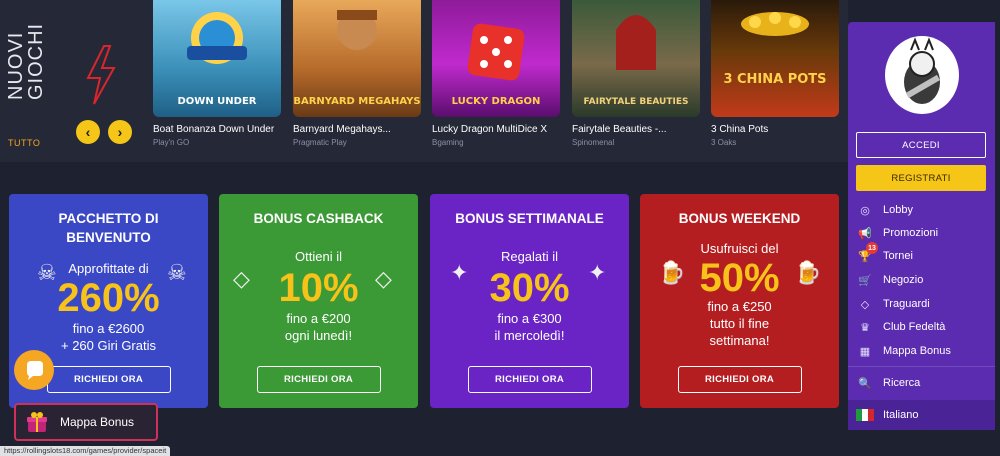 The height and width of the screenshot is (456, 1000). Describe the element at coordinates (724, 142) in the screenshot. I see `game-provider: 3 Oaks` at that location.